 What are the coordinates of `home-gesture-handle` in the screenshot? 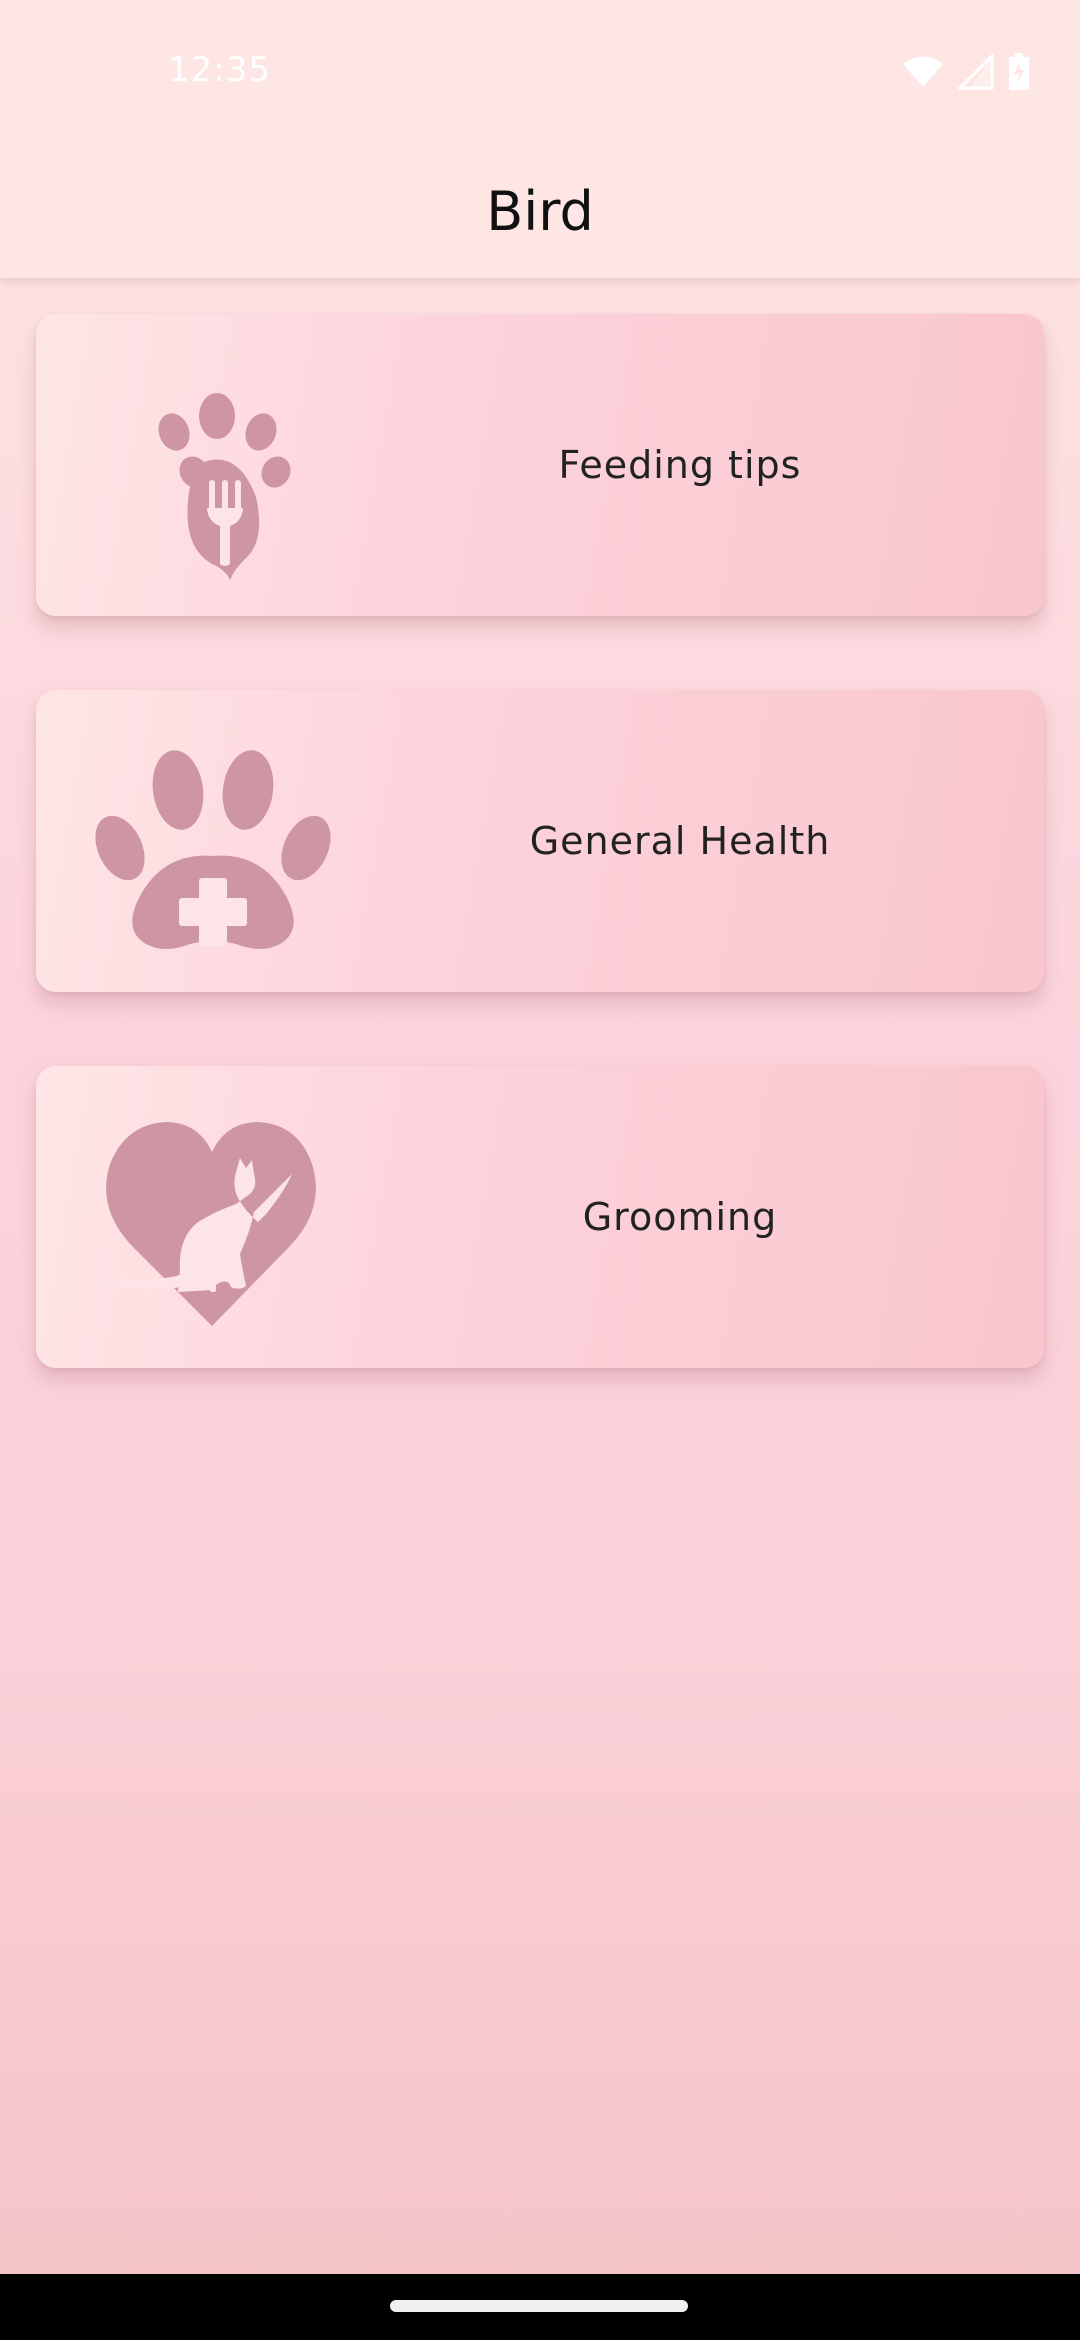 It's located at (539, 2306).